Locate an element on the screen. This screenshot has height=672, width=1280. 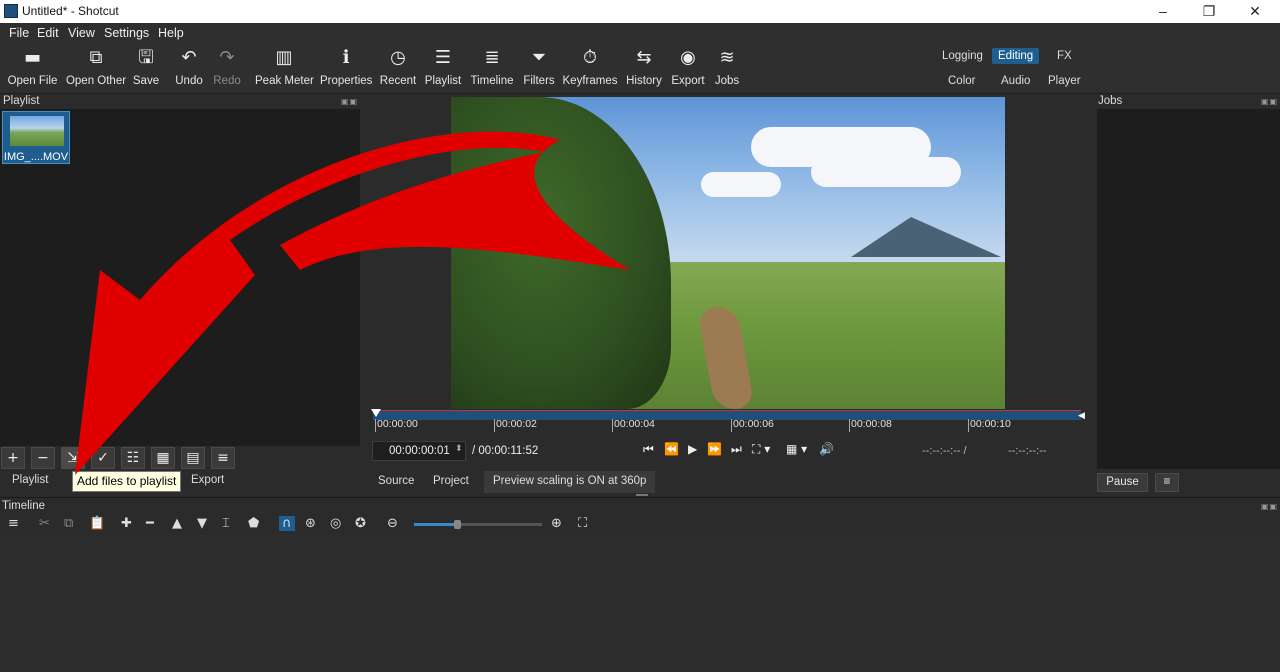
zoom-slider-fill is located at coordinates (435, 524).